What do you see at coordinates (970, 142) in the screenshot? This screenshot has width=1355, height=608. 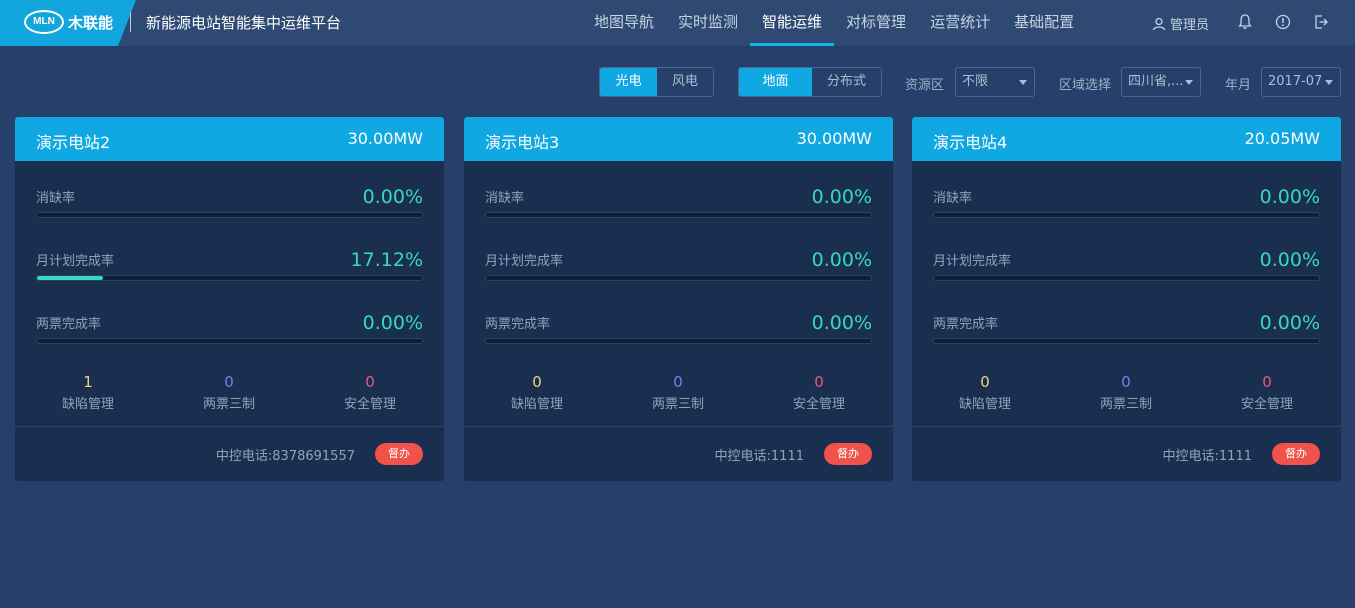 I see `station-name: 演示电站4` at bounding box center [970, 142].